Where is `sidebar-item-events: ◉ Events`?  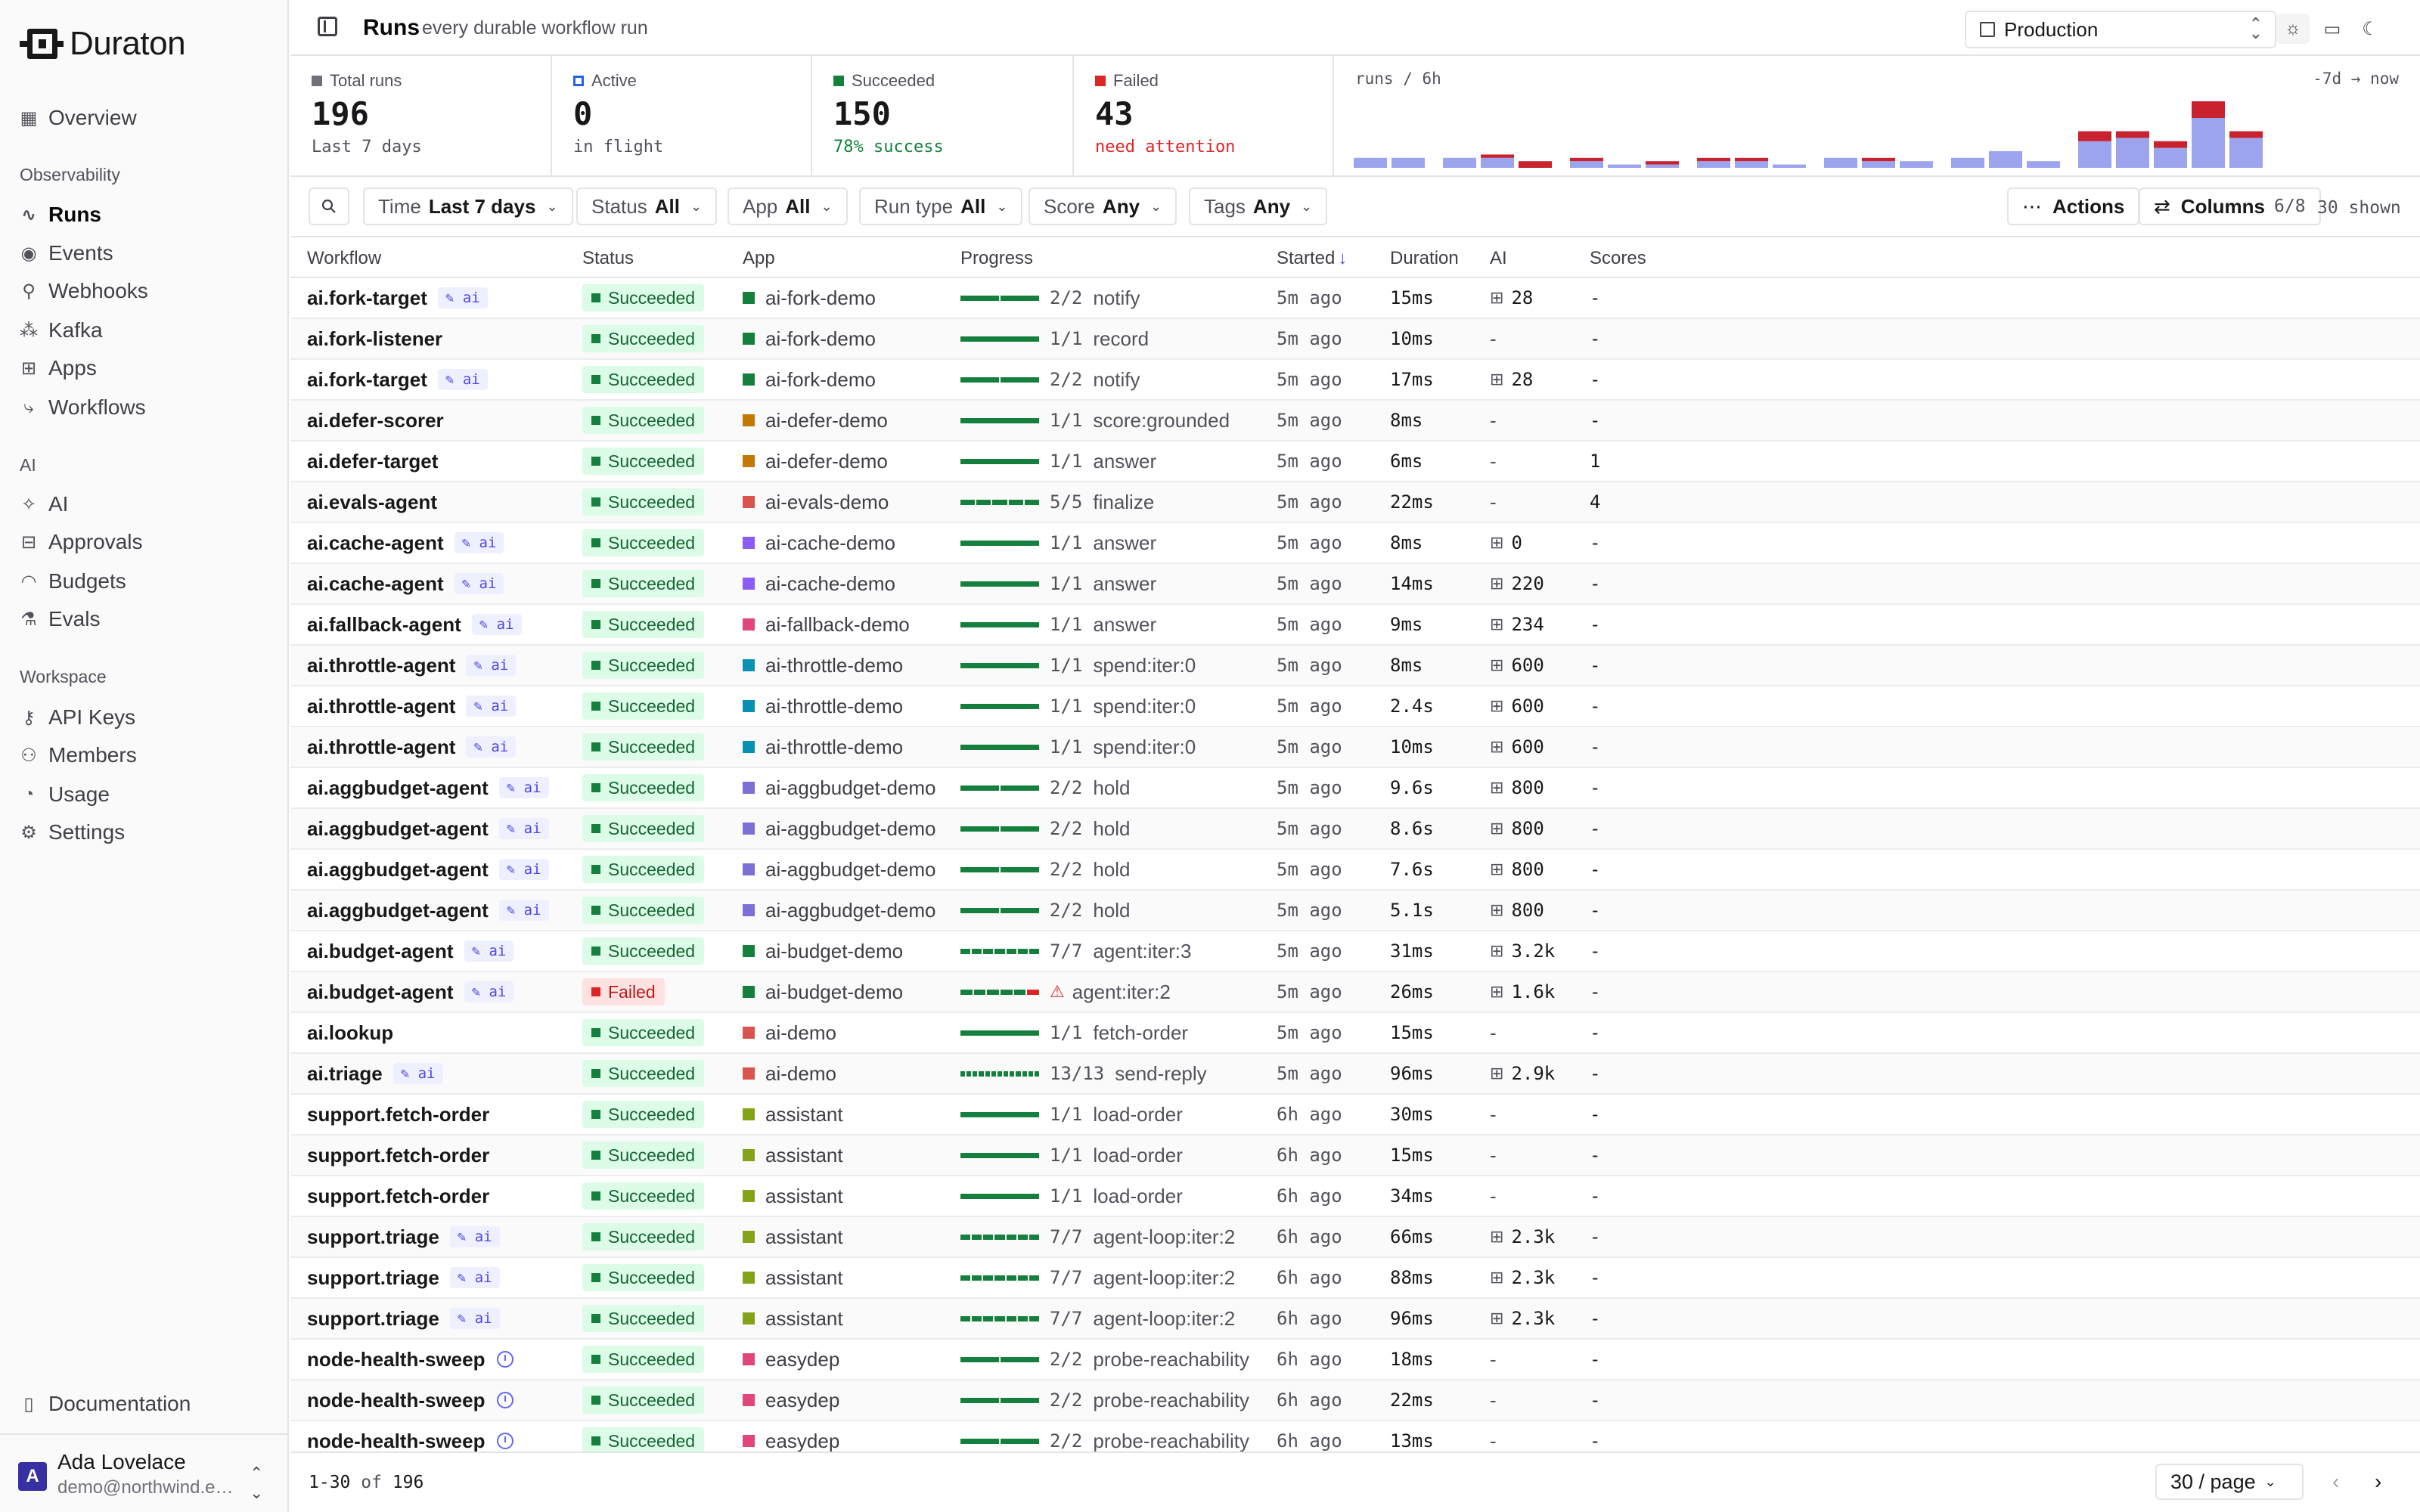 sidebar-item-events: ◉ Events is located at coordinates (65, 253).